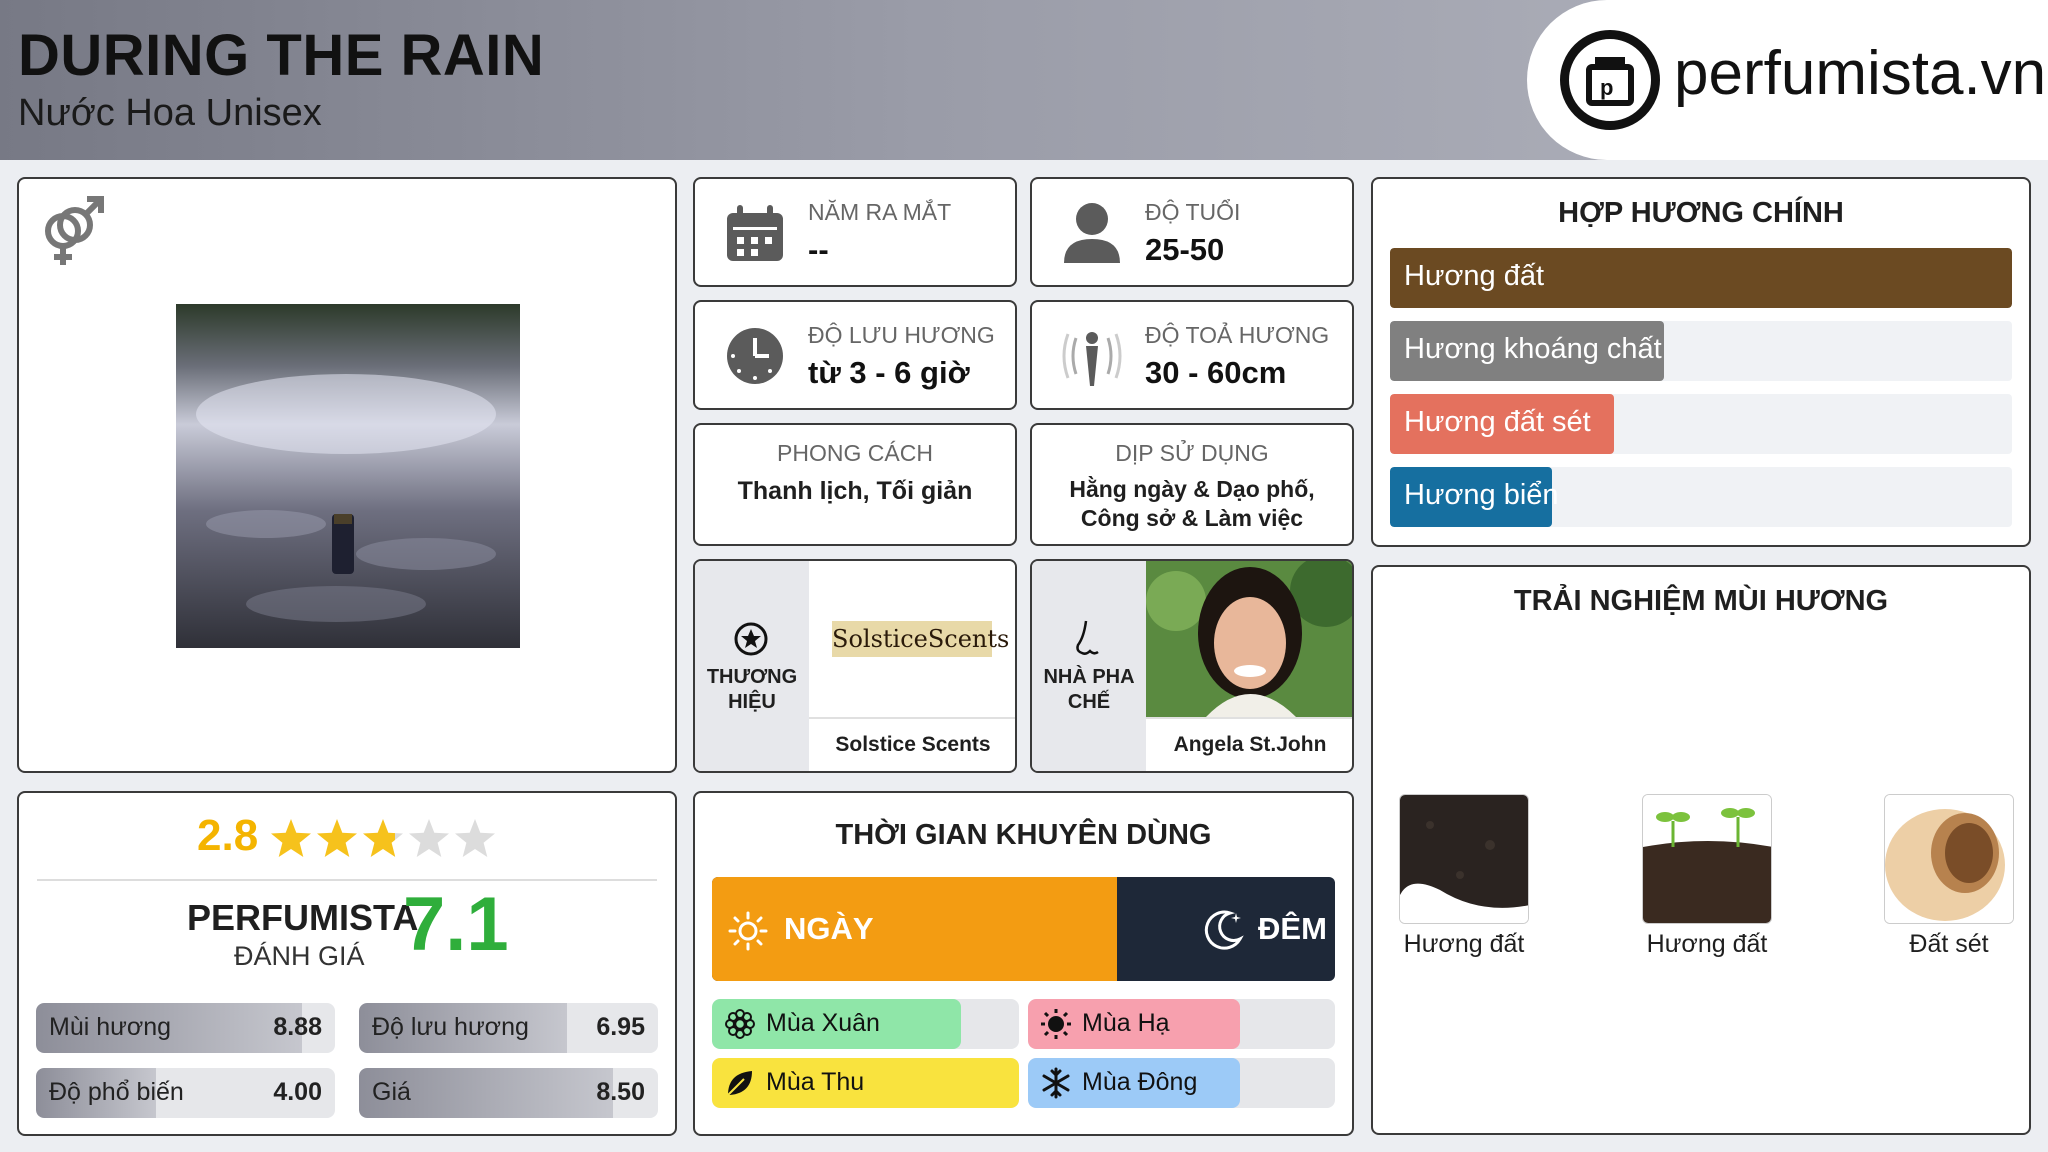 The width and height of the screenshot is (2048, 1152). I want to click on flower-icon, so click(740, 1024).